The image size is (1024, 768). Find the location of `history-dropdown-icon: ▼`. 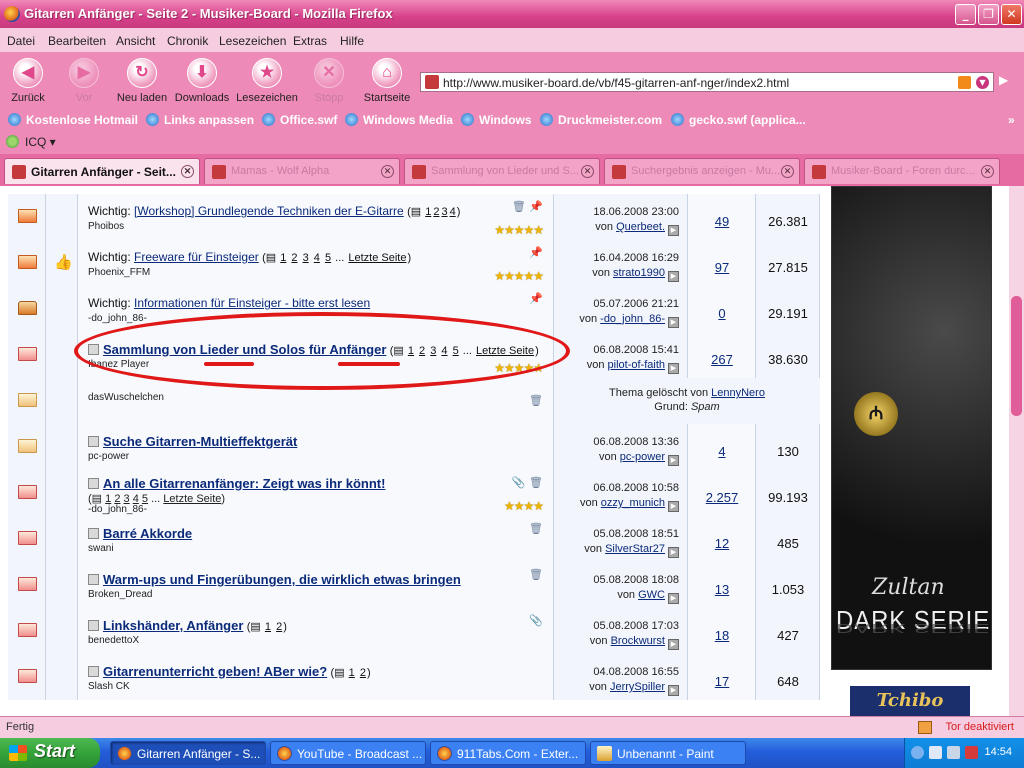

history-dropdown-icon: ▼ is located at coordinates (982, 82).